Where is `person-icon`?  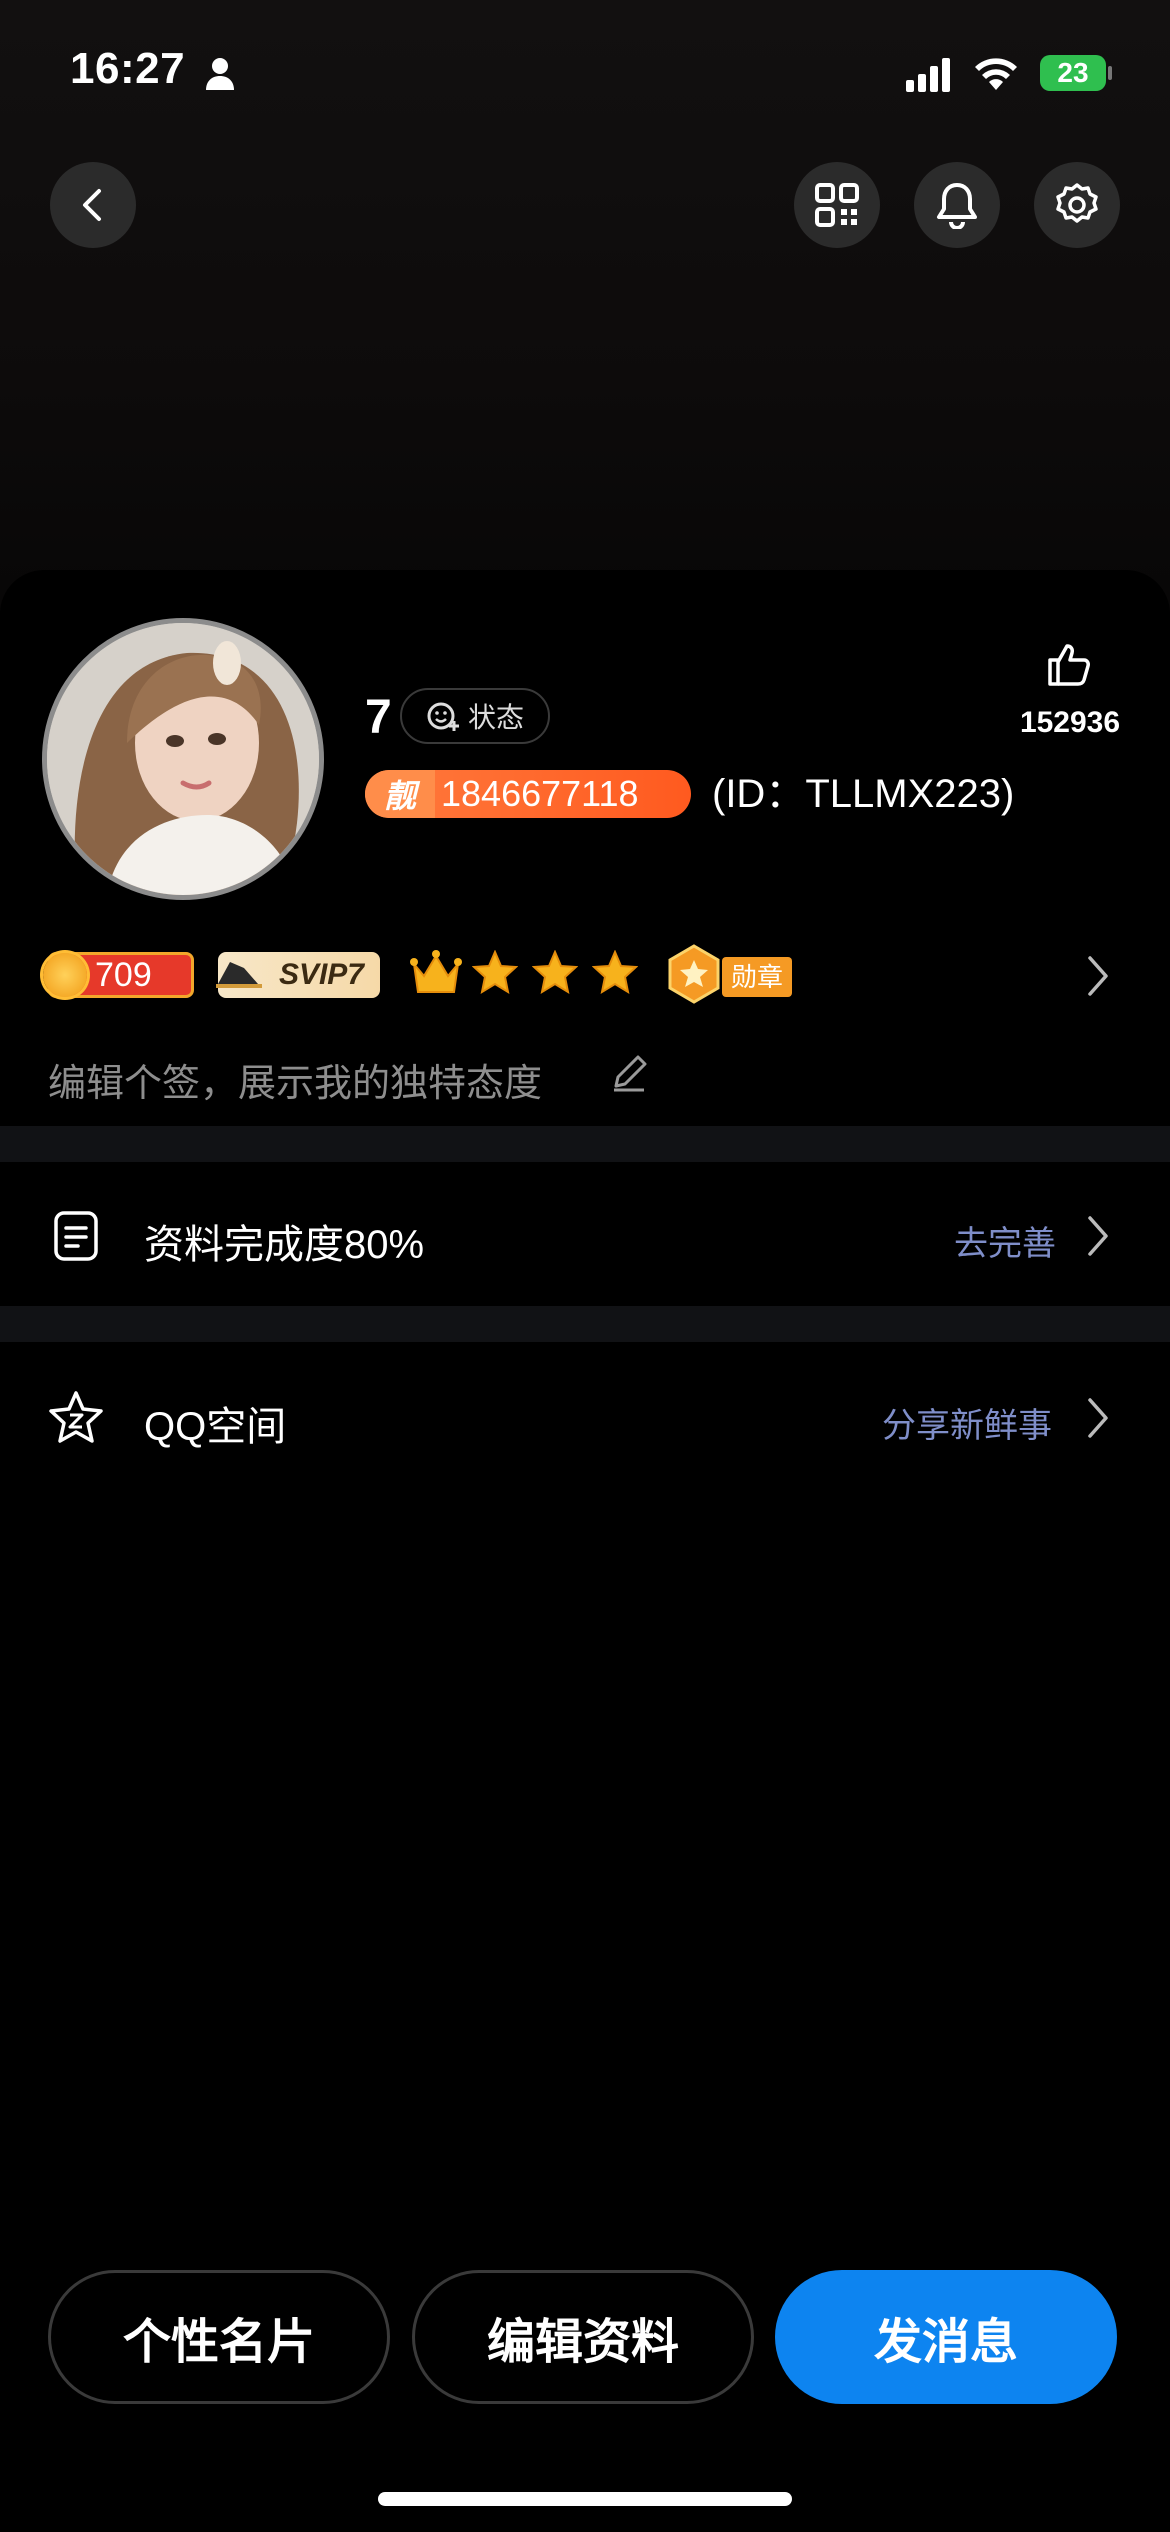
person-icon is located at coordinates (220, 74).